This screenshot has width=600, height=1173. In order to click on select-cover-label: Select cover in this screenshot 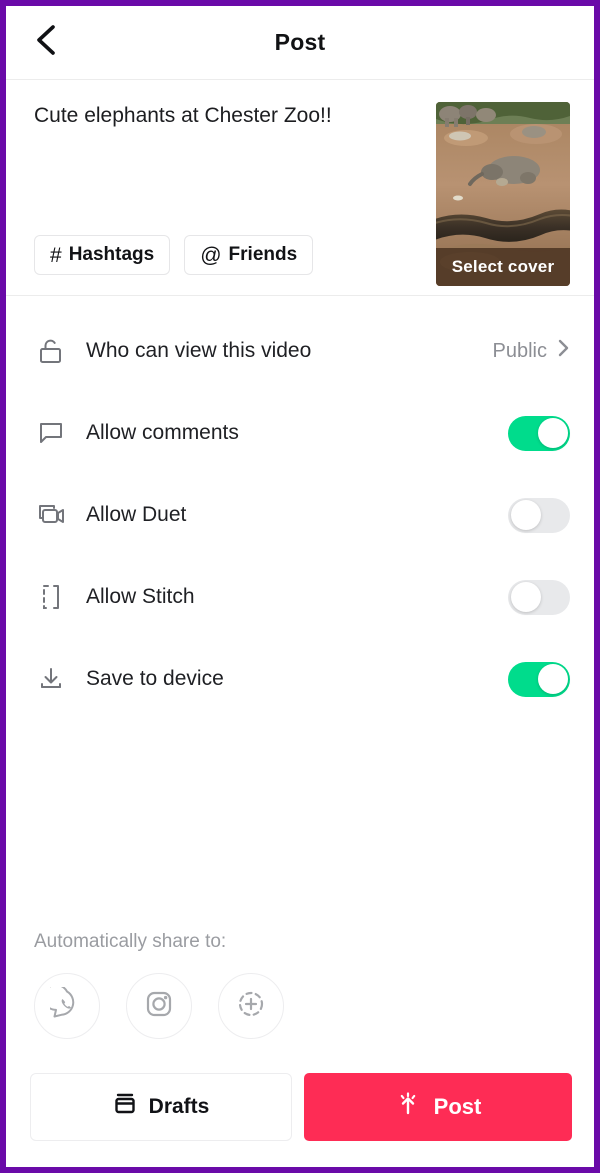, I will do `click(503, 267)`.